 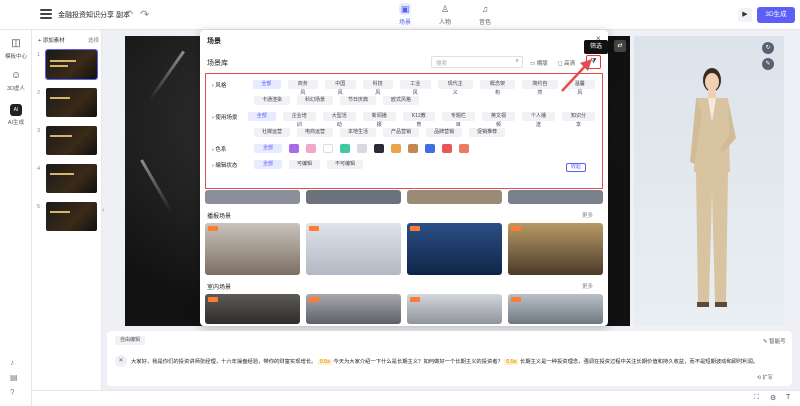 What do you see at coordinates (121, 361) in the screenshot?
I see `mute-icon: ✕` at bounding box center [121, 361].